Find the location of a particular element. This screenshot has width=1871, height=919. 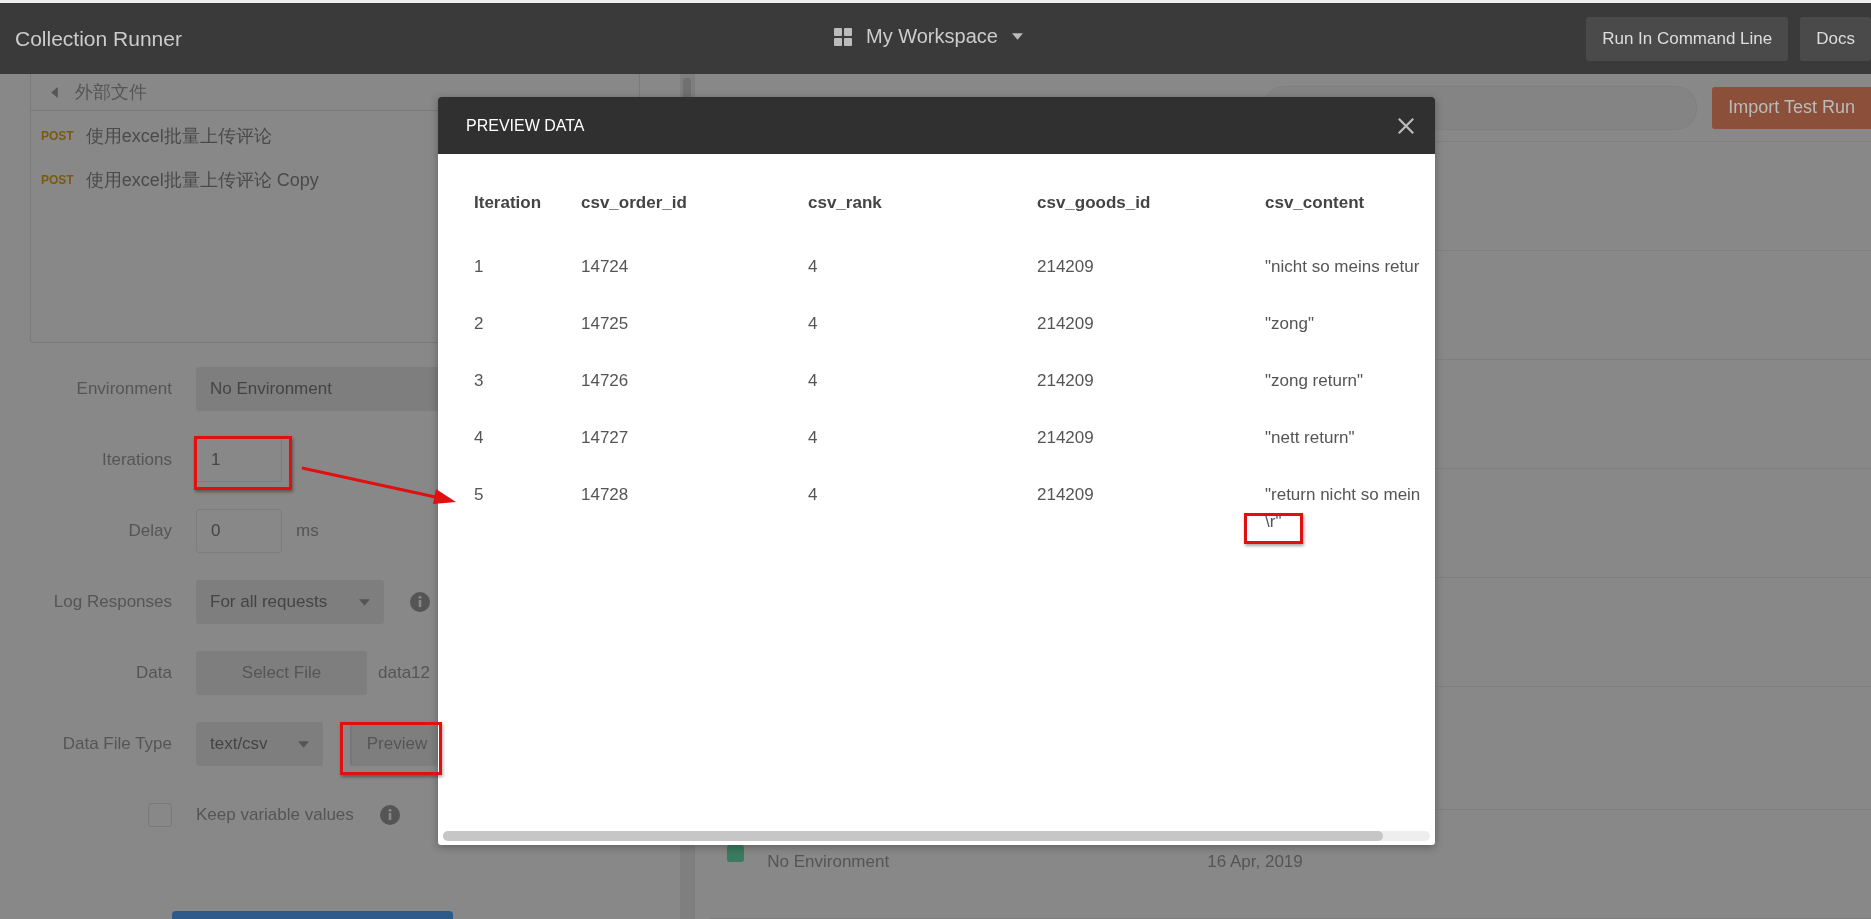

column-header: csv_content is located at coordinates (1315, 203).